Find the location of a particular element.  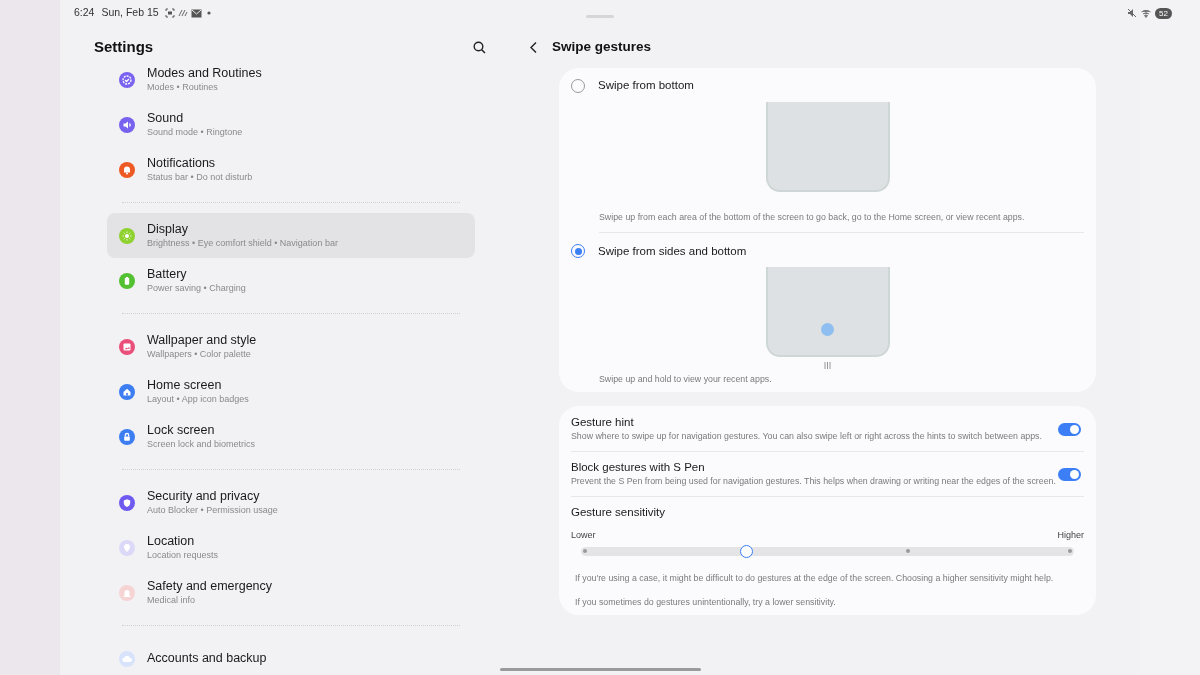

item-subtitle: Layout • App icon badges is located at coordinates (198, 399).